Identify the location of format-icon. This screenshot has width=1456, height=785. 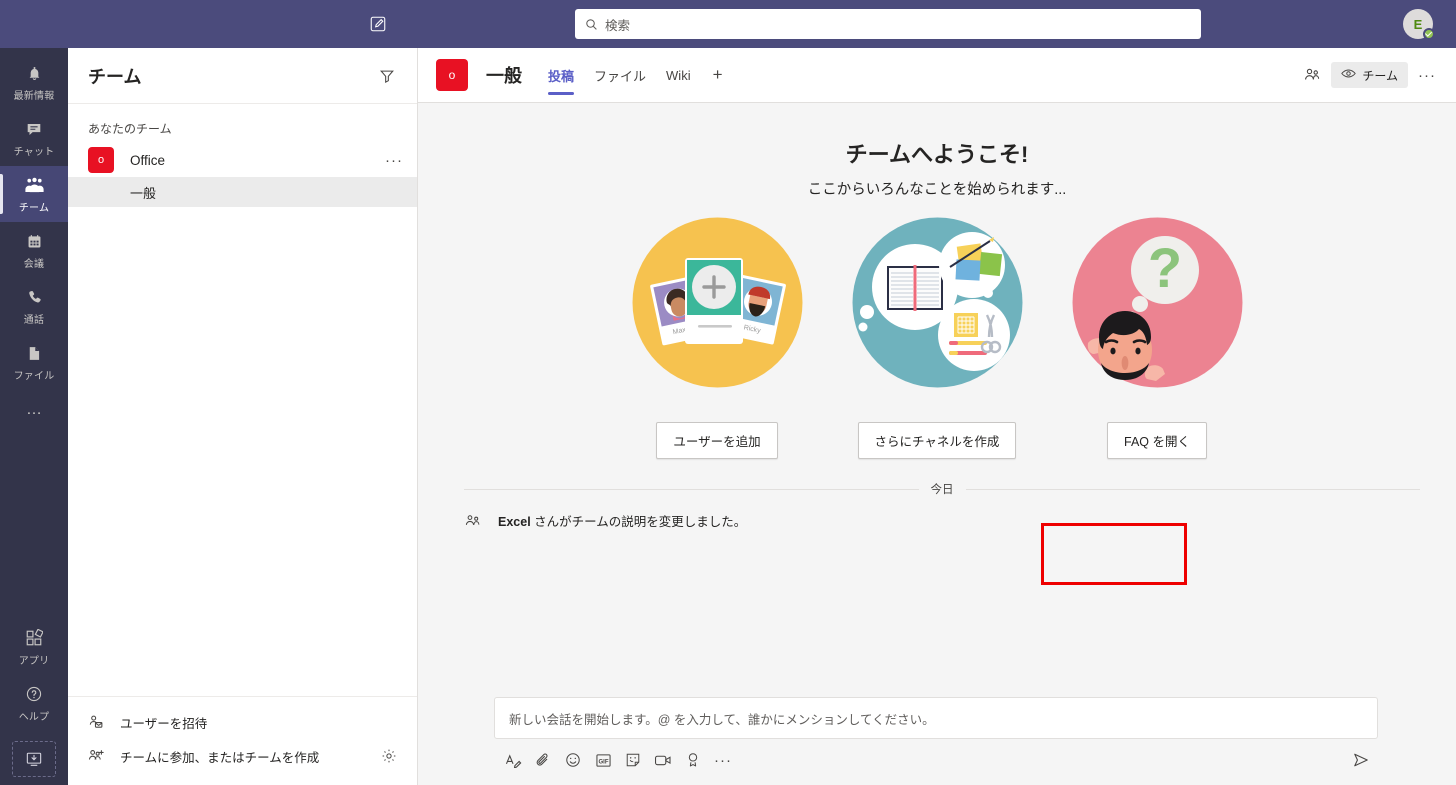
(513, 760).